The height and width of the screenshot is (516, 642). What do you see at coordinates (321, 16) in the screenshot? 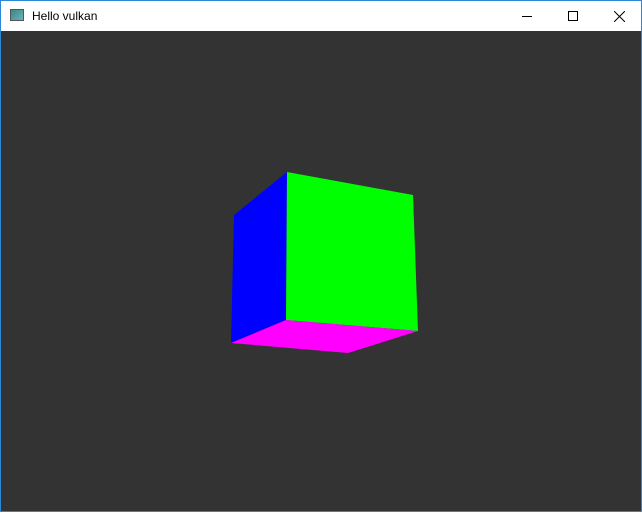
I see `title-bar: Hello vulkan` at bounding box center [321, 16].